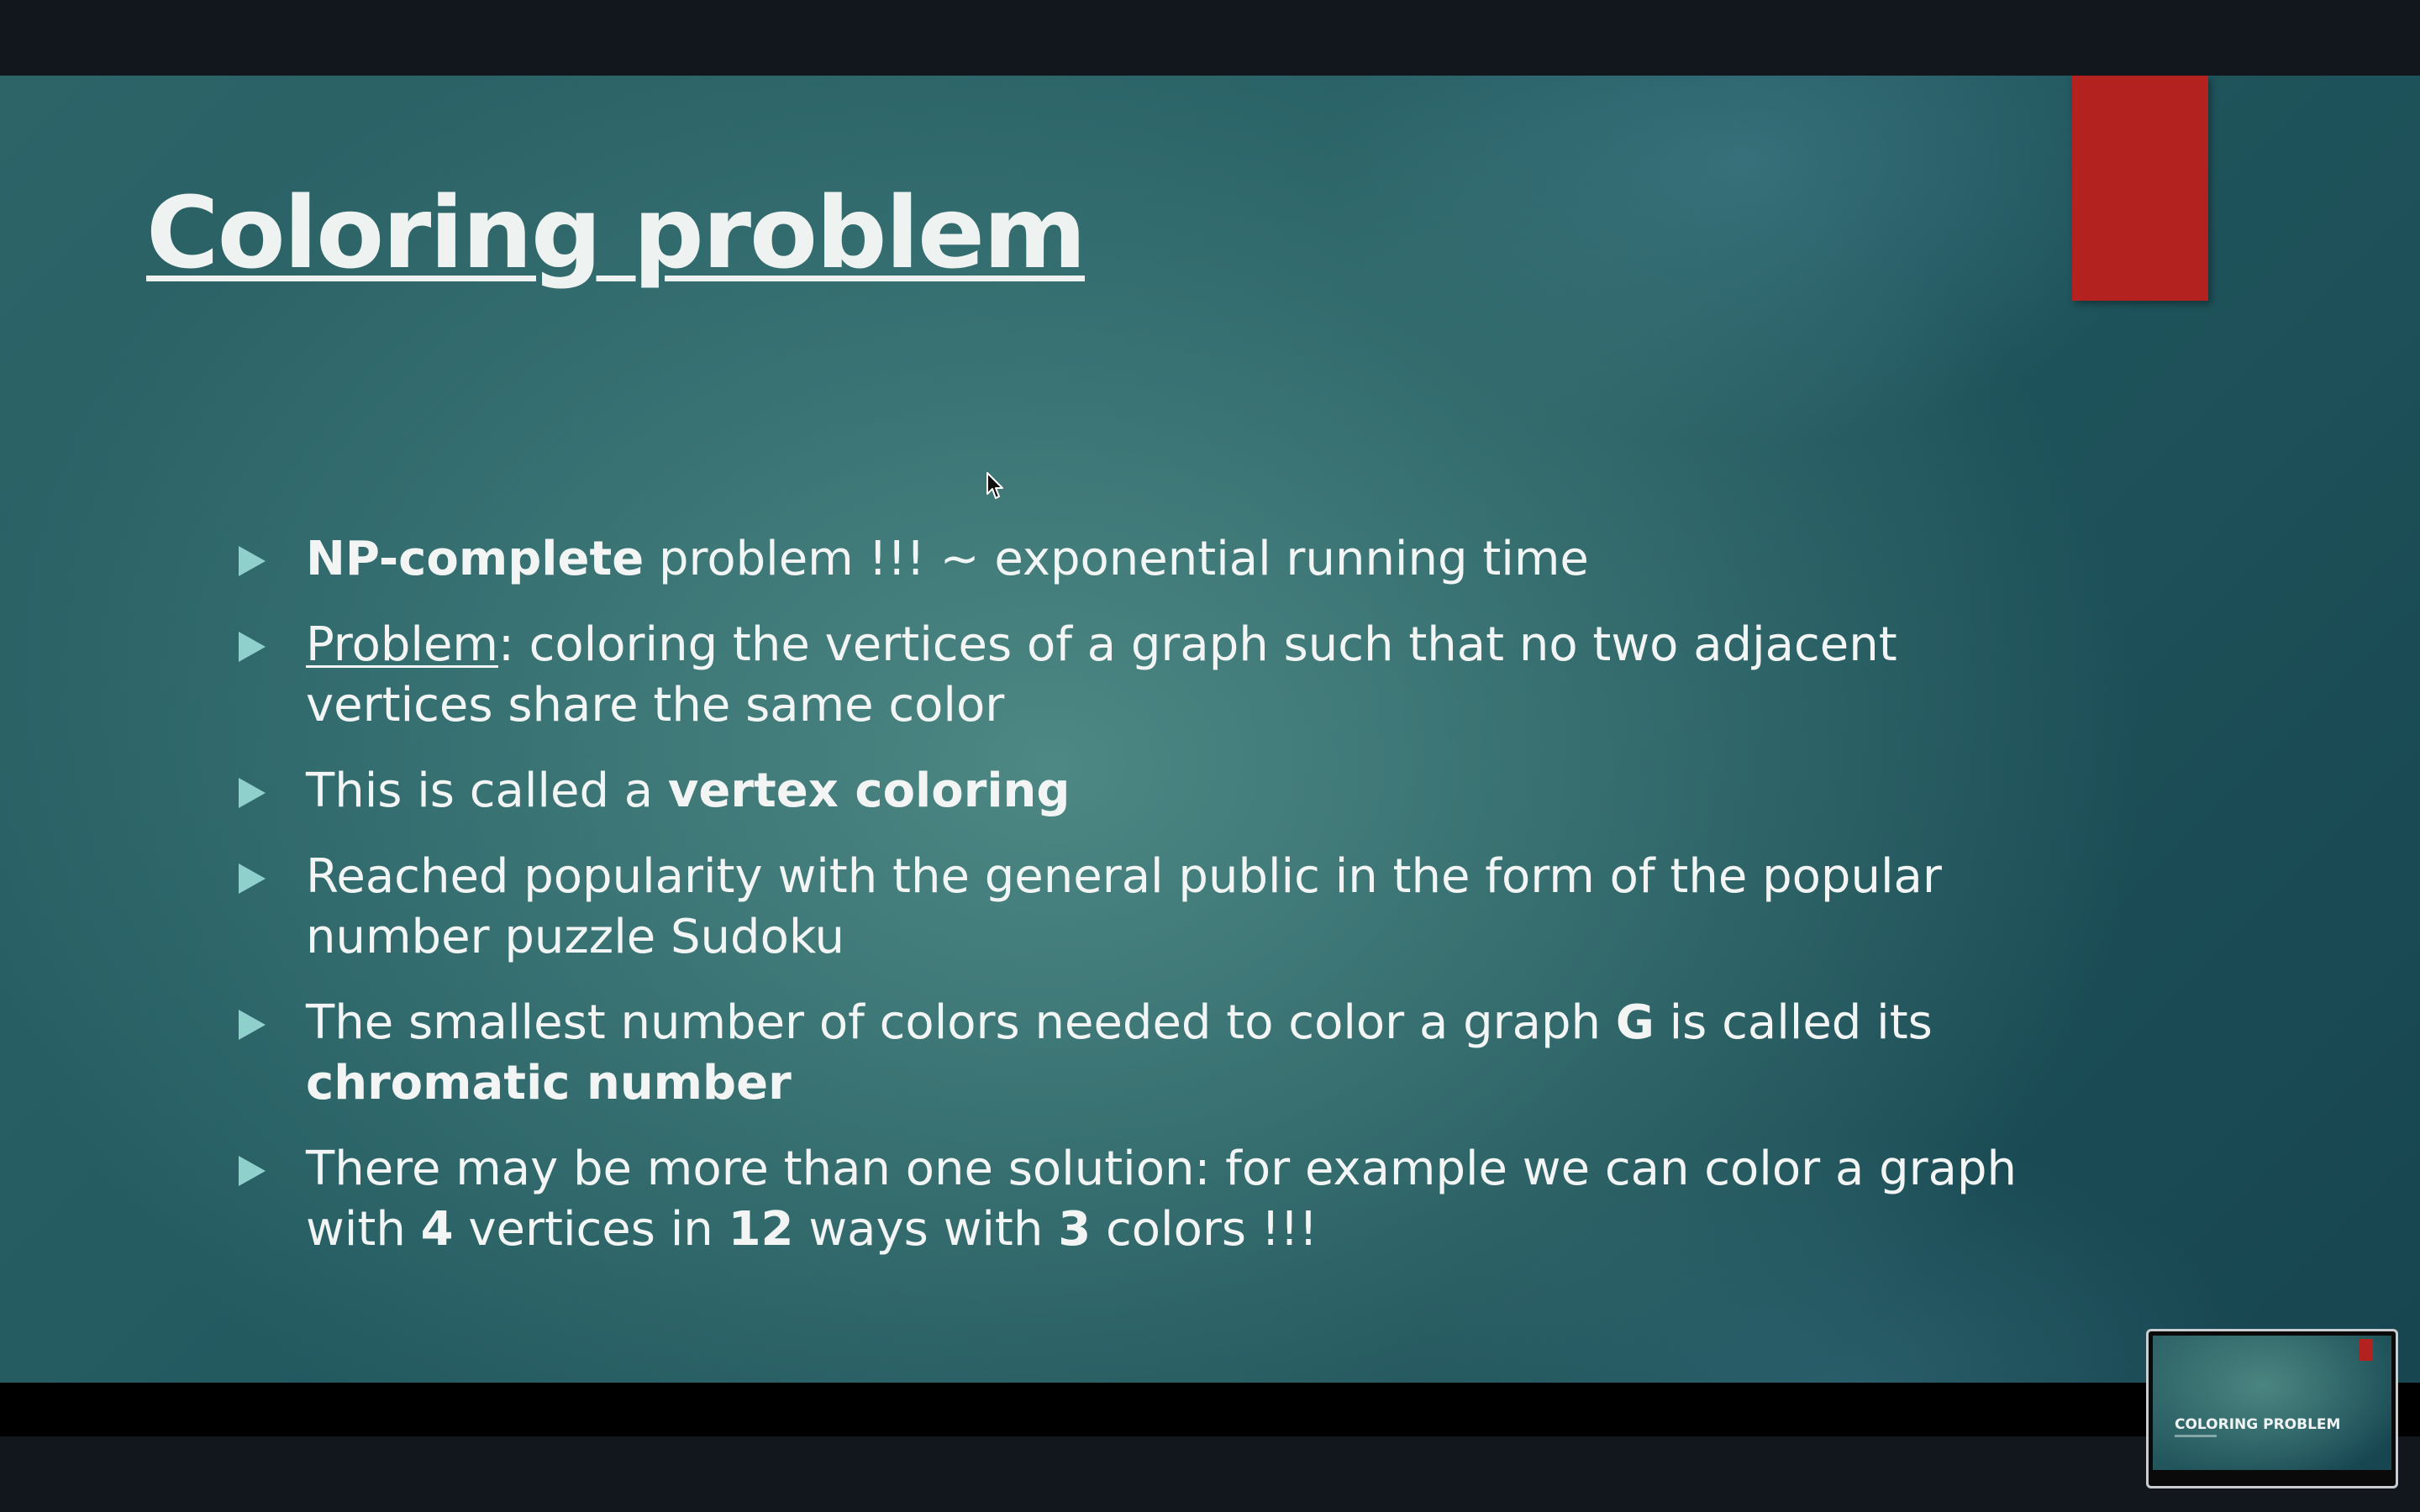 The width and height of the screenshot is (2420, 1512). What do you see at coordinates (475, 559) in the screenshot?
I see `bullet-text-run: NP-complete` at bounding box center [475, 559].